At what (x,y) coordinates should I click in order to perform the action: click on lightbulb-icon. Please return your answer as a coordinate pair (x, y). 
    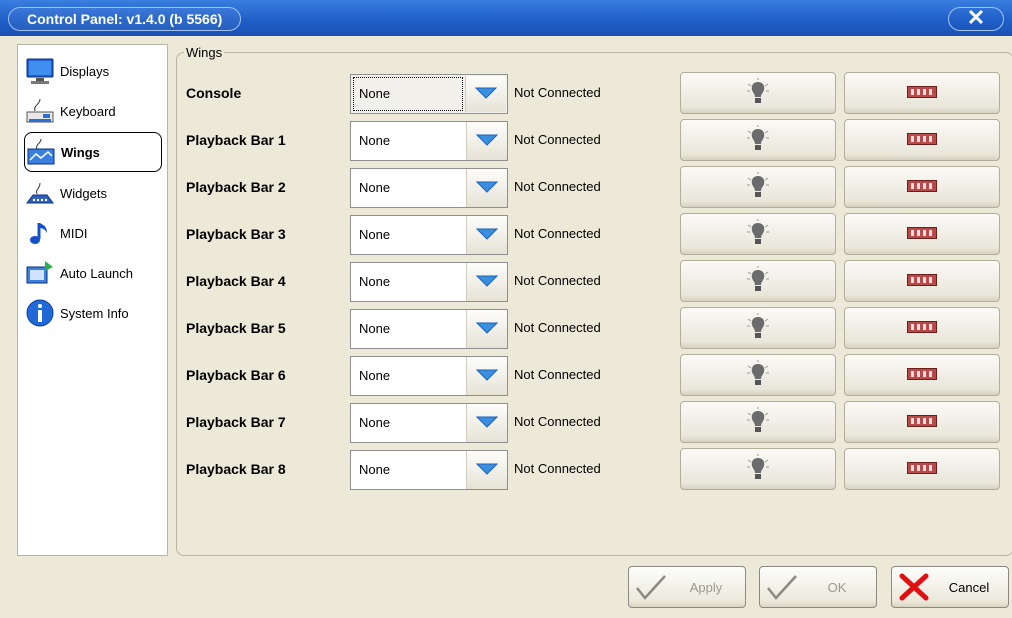
    Looking at the image, I should click on (758, 93).